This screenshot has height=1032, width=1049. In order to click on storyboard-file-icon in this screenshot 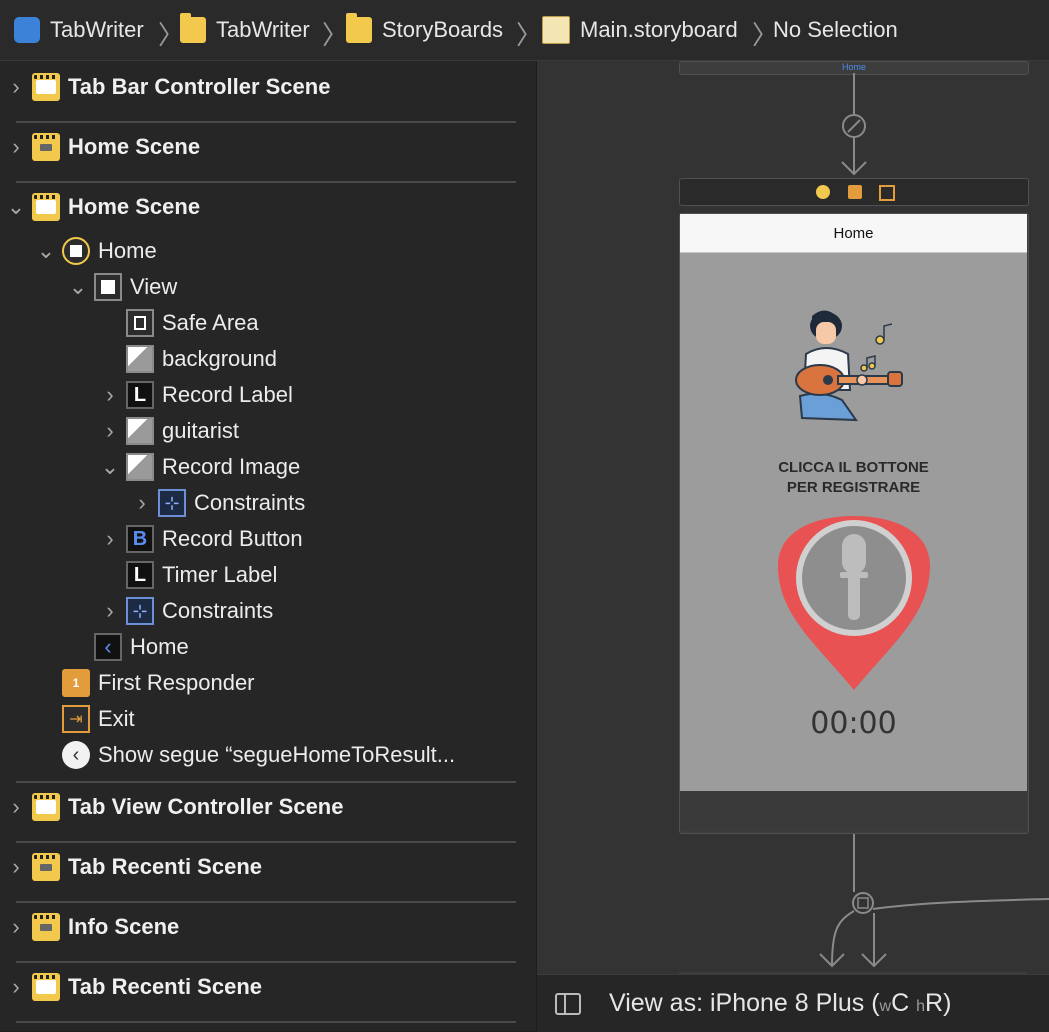, I will do `click(556, 30)`.